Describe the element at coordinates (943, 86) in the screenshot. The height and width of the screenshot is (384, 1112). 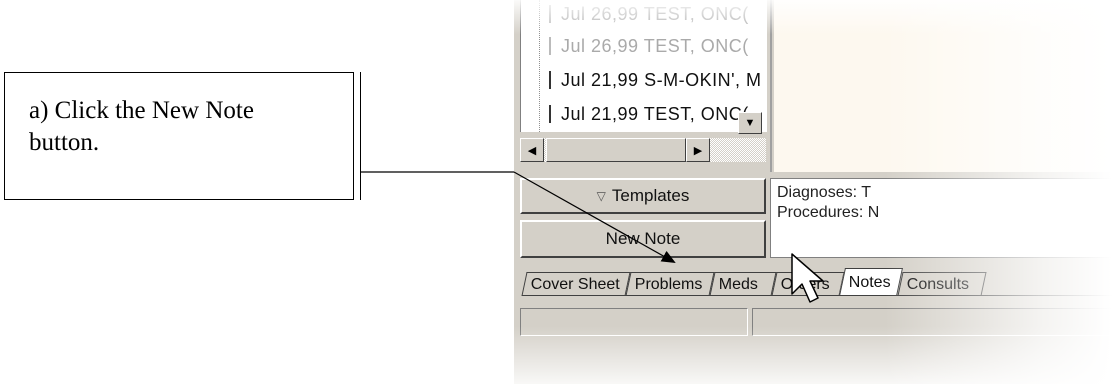
I see `note-preview-pane` at that location.